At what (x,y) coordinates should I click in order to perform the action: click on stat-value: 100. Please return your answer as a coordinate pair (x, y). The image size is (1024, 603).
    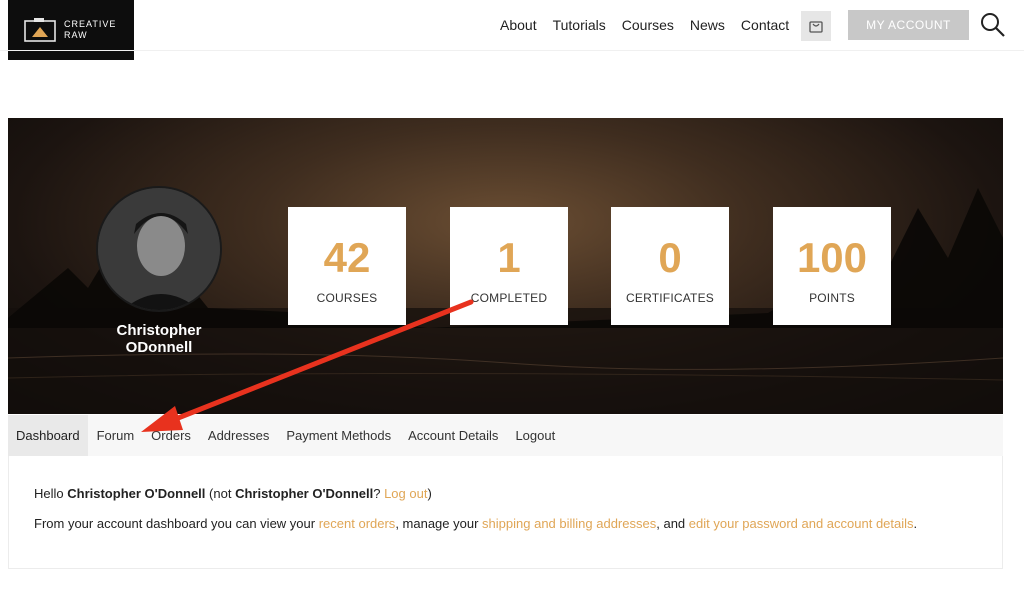
    Looking at the image, I should click on (832, 257).